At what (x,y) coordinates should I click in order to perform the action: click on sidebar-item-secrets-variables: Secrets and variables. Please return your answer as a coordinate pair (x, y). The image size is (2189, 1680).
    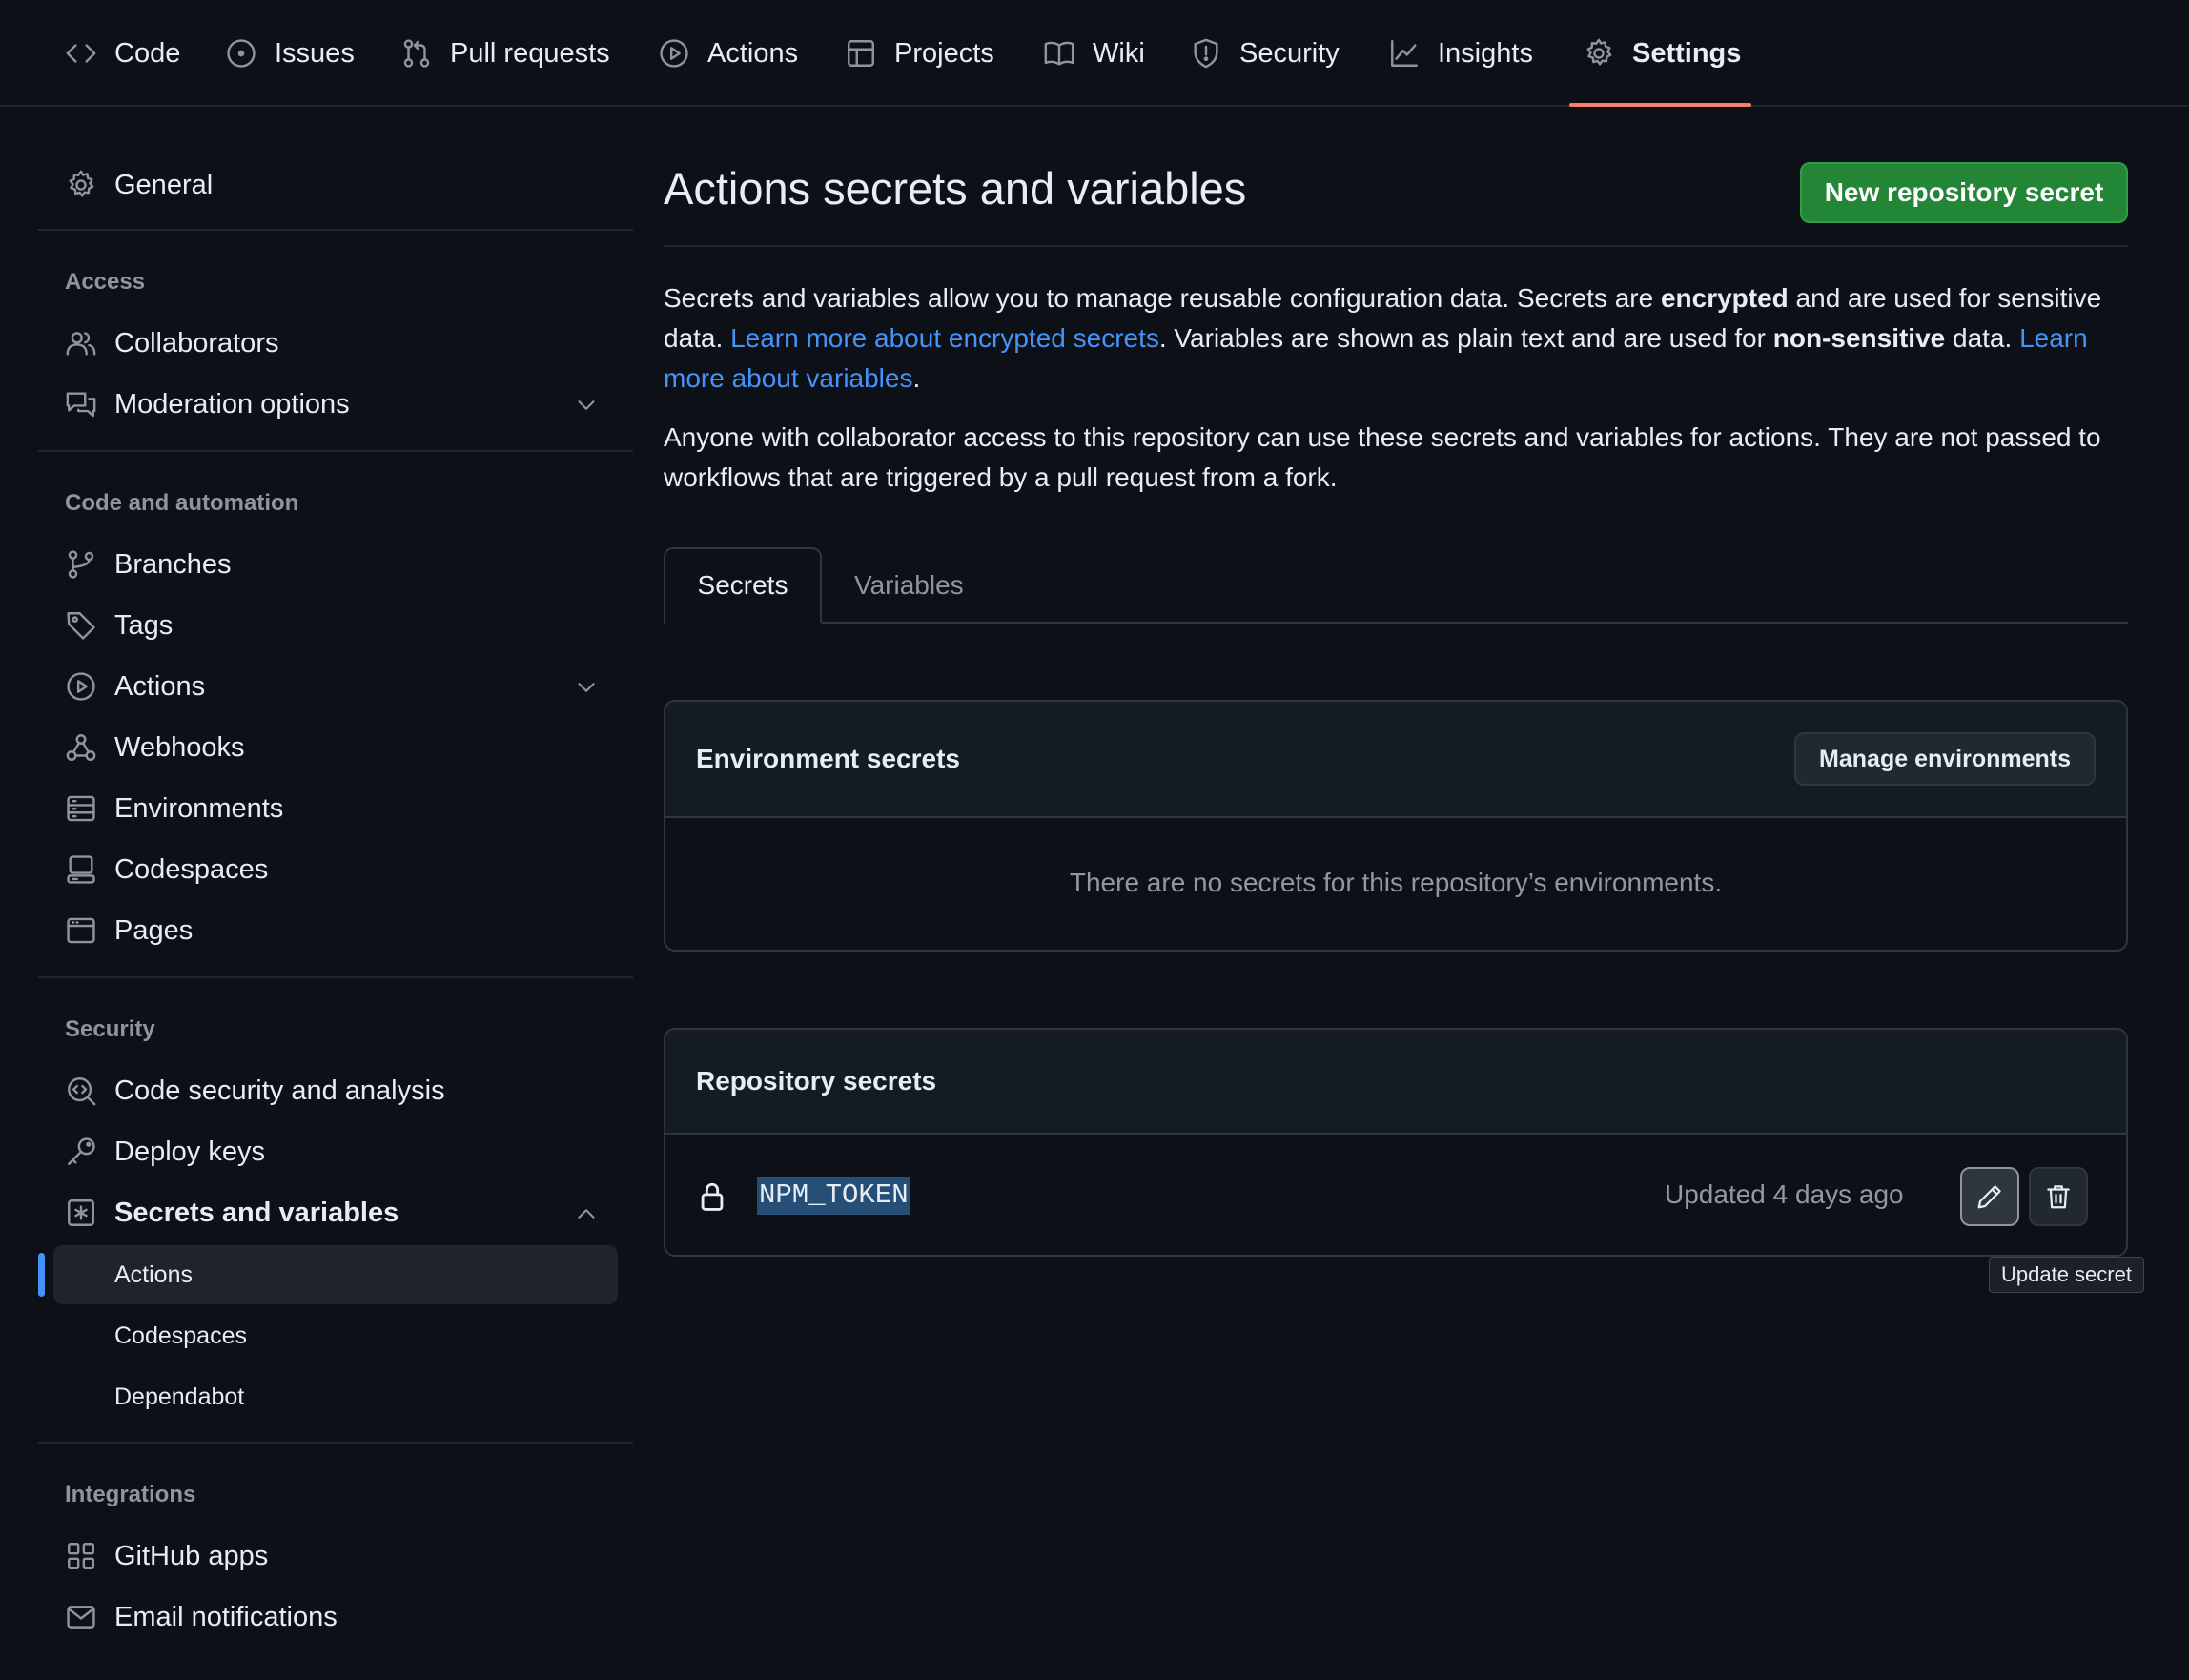
    Looking at the image, I should click on (232, 1213).